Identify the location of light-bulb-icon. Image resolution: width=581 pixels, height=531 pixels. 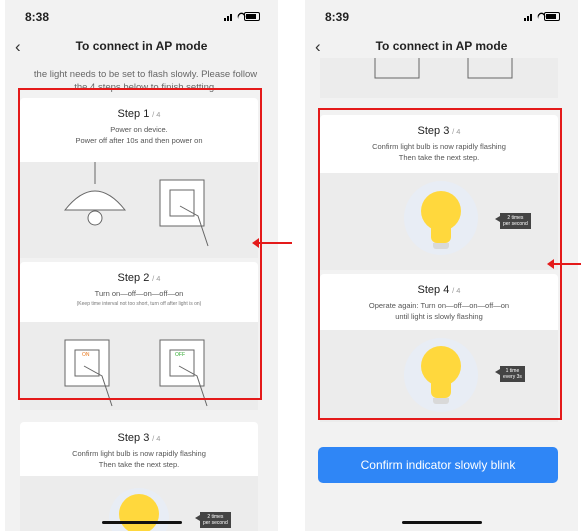
(139, 512).